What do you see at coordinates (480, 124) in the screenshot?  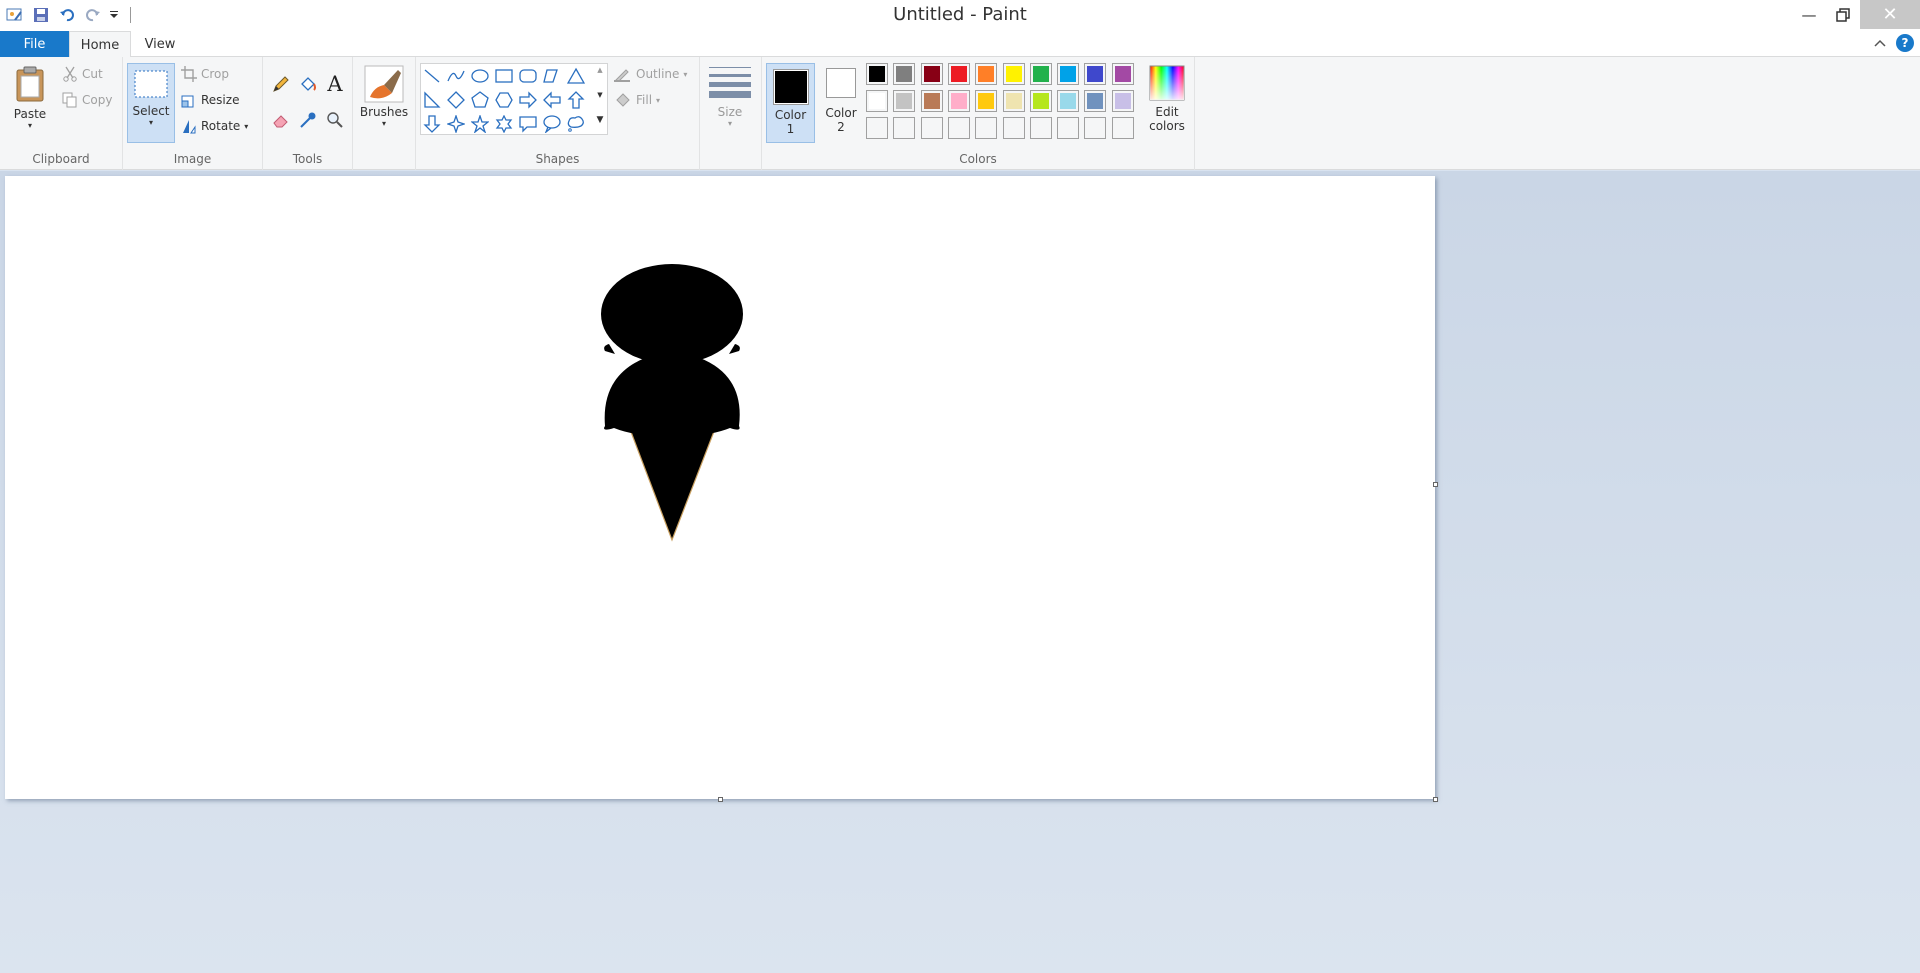 I see `five-point-star-shape-icon` at bounding box center [480, 124].